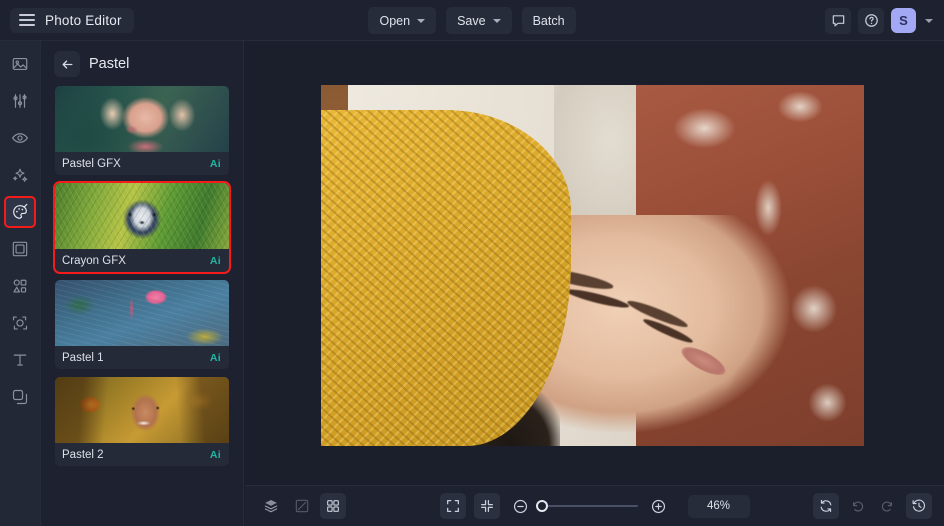  I want to click on save-button: Save, so click(479, 20).